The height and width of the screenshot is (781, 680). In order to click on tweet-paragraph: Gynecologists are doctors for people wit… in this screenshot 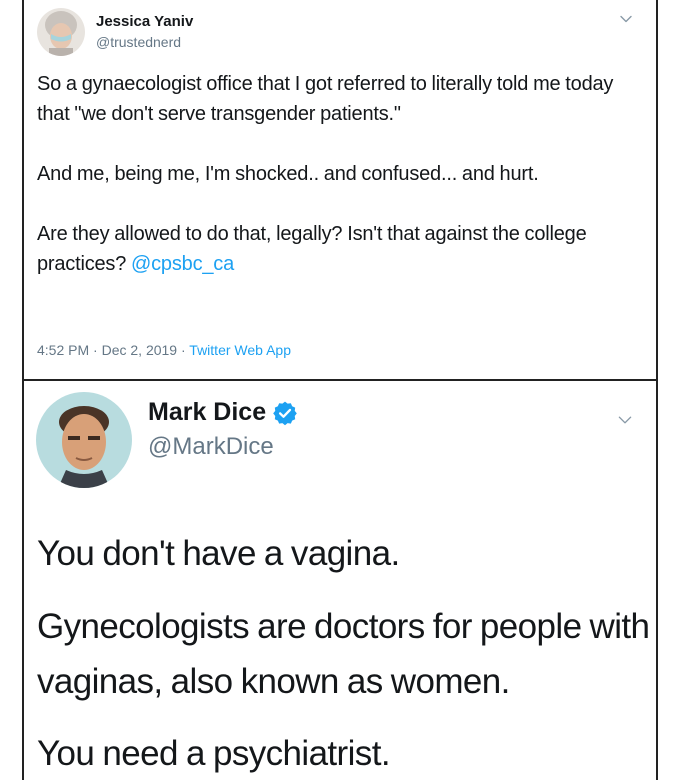, I will do `click(343, 654)`.